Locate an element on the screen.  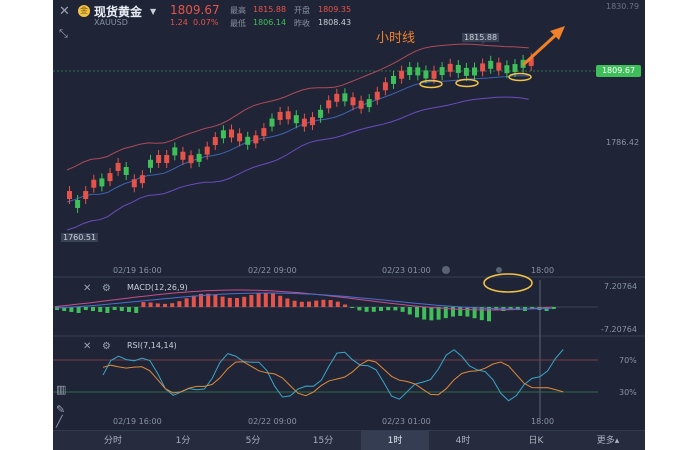
timeframe-1m: 1分 is located at coordinates (183, 440).